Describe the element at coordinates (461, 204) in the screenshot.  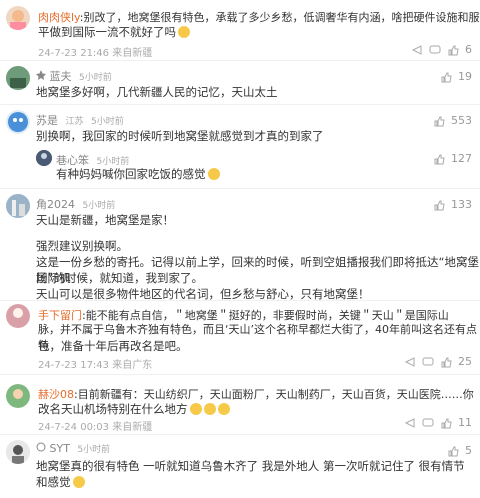
I see `like-count: 133` at that location.